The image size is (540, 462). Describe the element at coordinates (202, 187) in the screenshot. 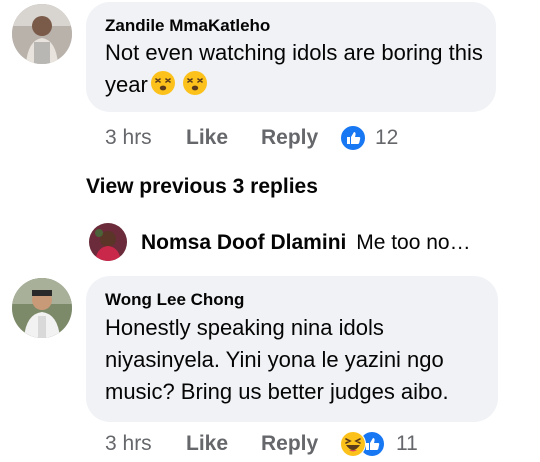

I see `view-previous-replies-link: View previous 3 replies` at that location.